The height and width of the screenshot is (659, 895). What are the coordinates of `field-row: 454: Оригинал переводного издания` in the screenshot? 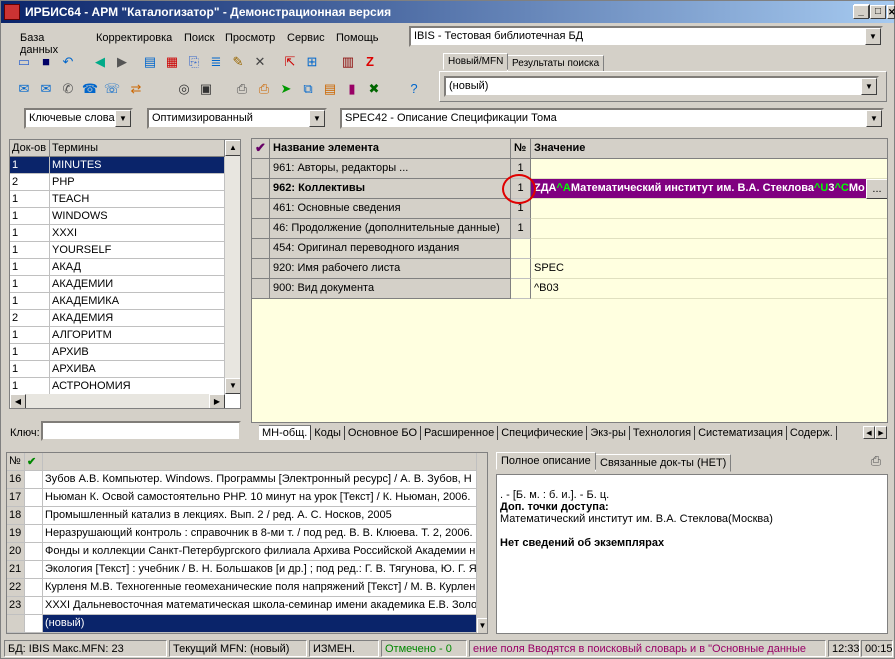 It's located at (569, 249).